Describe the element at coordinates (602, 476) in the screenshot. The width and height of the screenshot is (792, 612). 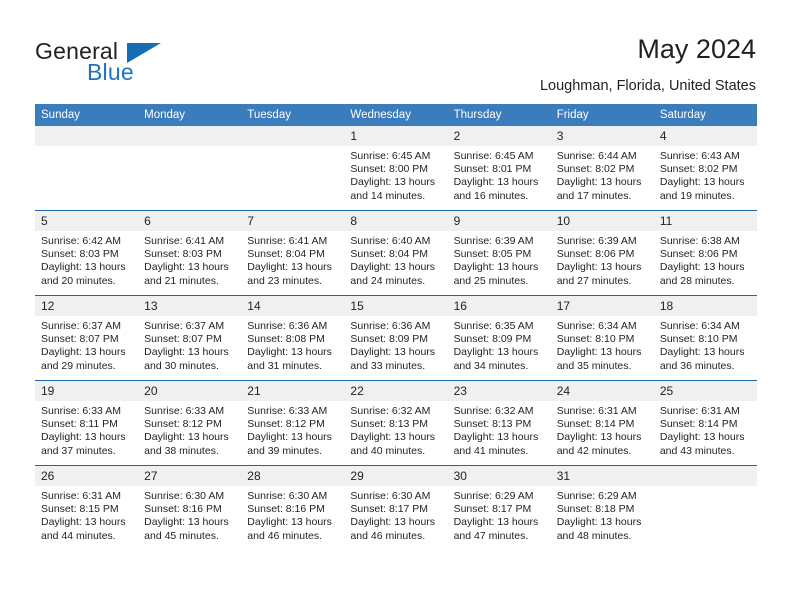
I see `day-number: 31` at that location.